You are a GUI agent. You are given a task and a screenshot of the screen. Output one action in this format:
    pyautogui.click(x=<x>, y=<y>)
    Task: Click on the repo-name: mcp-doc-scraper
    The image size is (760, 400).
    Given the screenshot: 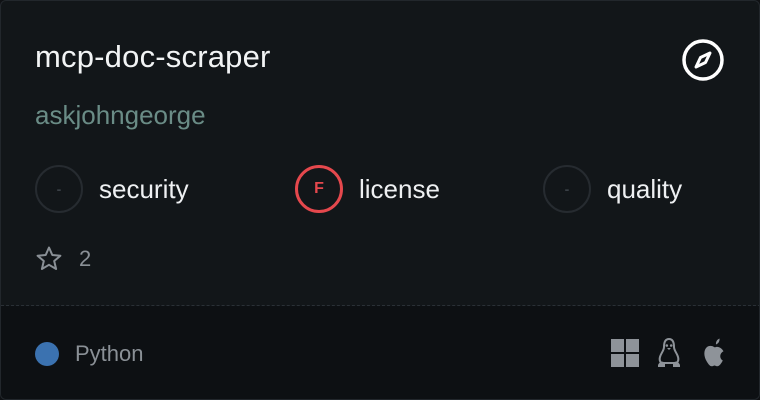 What is the action you would take?
    pyautogui.click(x=153, y=57)
    